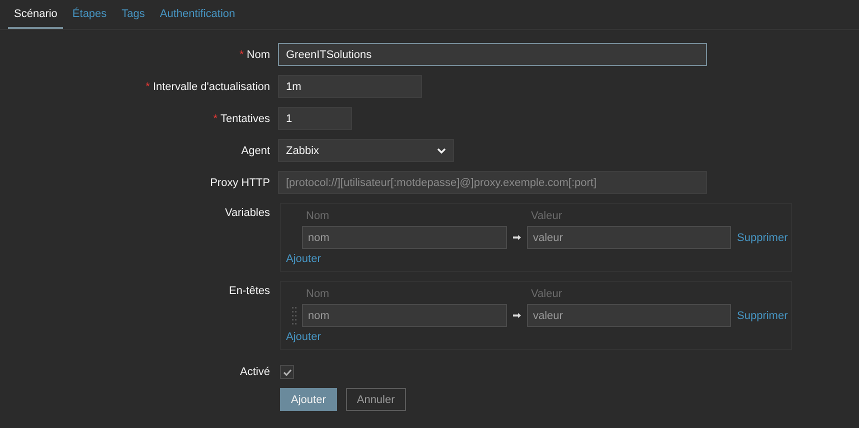  What do you see at coordinates (241, 118) in the screenshot?
I see `field-label: * Tentatives` at bounding box center [241, 118].